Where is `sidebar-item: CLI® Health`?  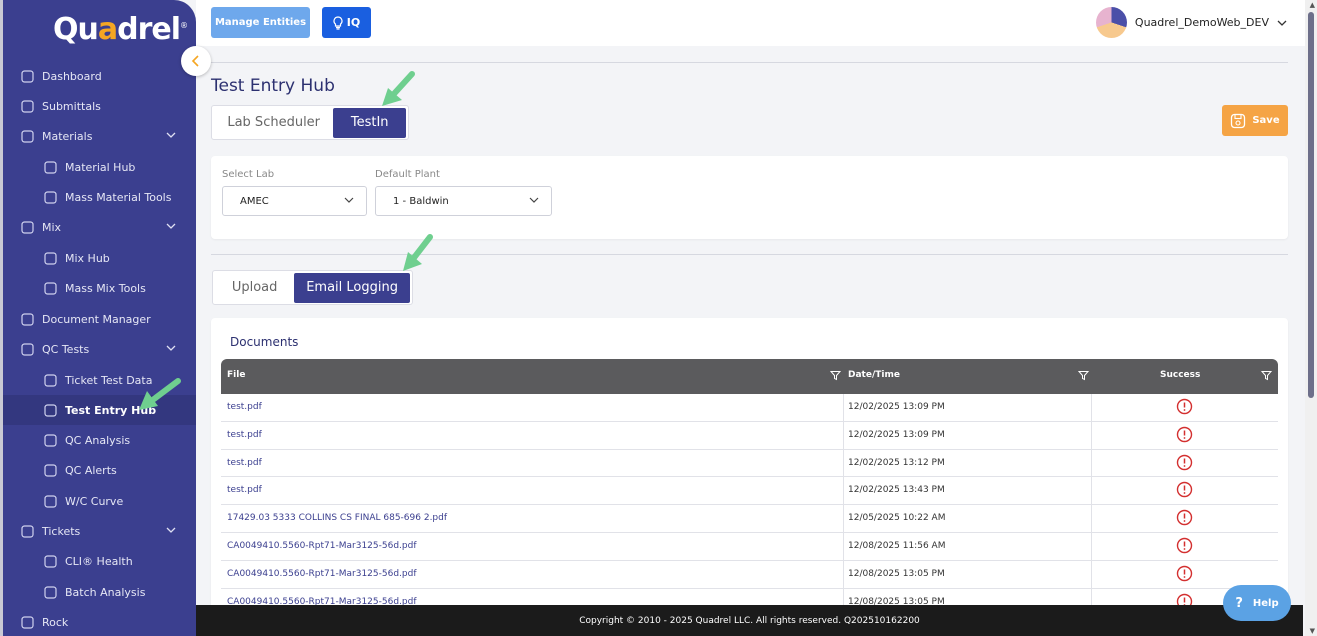
sidebar-item: CLI® Health is located at coordinates (99, 561).